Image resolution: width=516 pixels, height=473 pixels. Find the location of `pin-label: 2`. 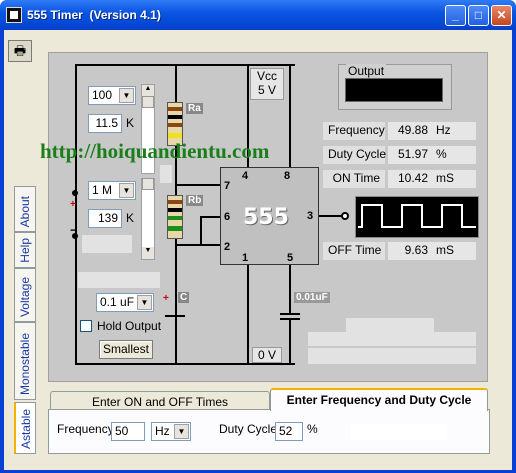

pin-label: 2 is located at coordinates (227, 247).